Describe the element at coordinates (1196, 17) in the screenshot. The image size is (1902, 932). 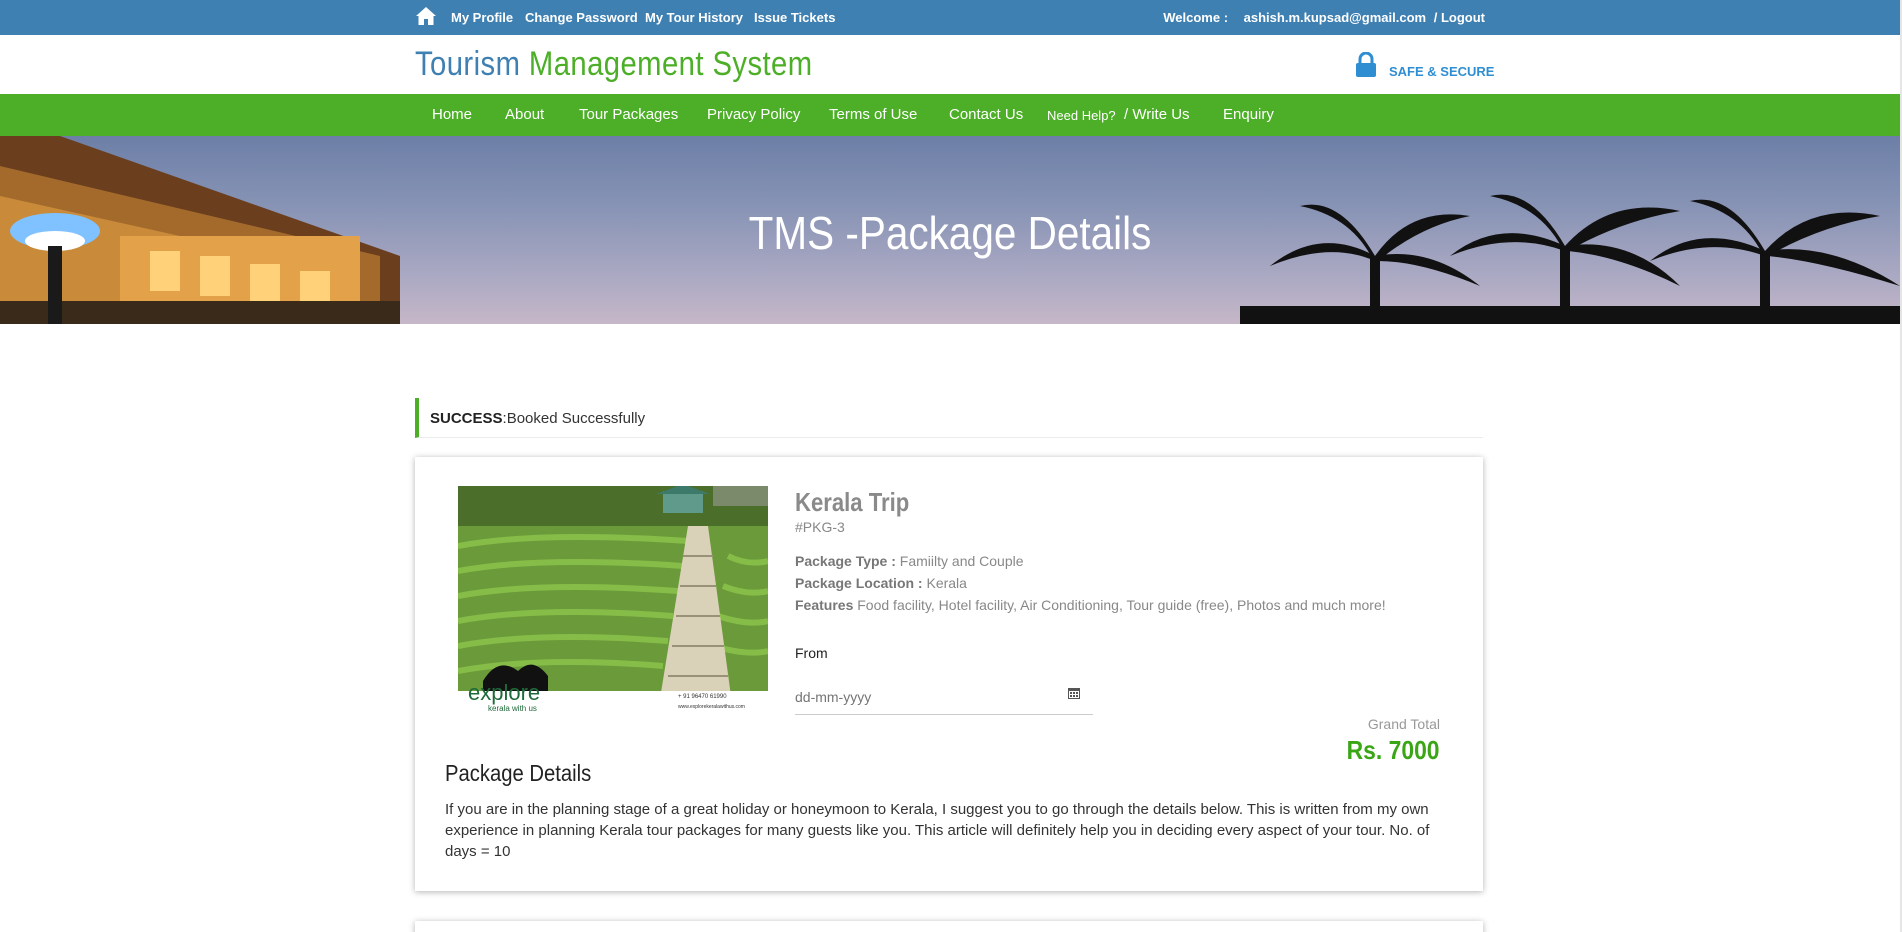
I see `welcome-label: Welcome :` at that location.